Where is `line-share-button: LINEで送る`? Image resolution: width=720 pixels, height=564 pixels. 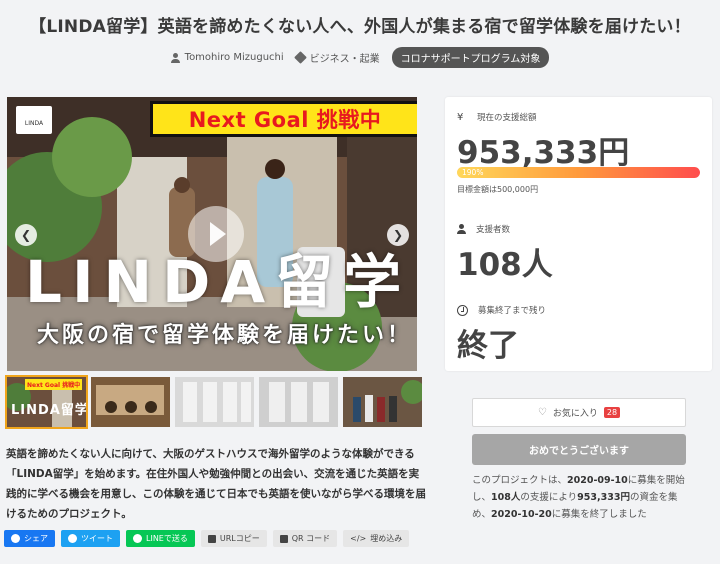 line-share-button: LINEで送る is located at coordinates (160, 538).